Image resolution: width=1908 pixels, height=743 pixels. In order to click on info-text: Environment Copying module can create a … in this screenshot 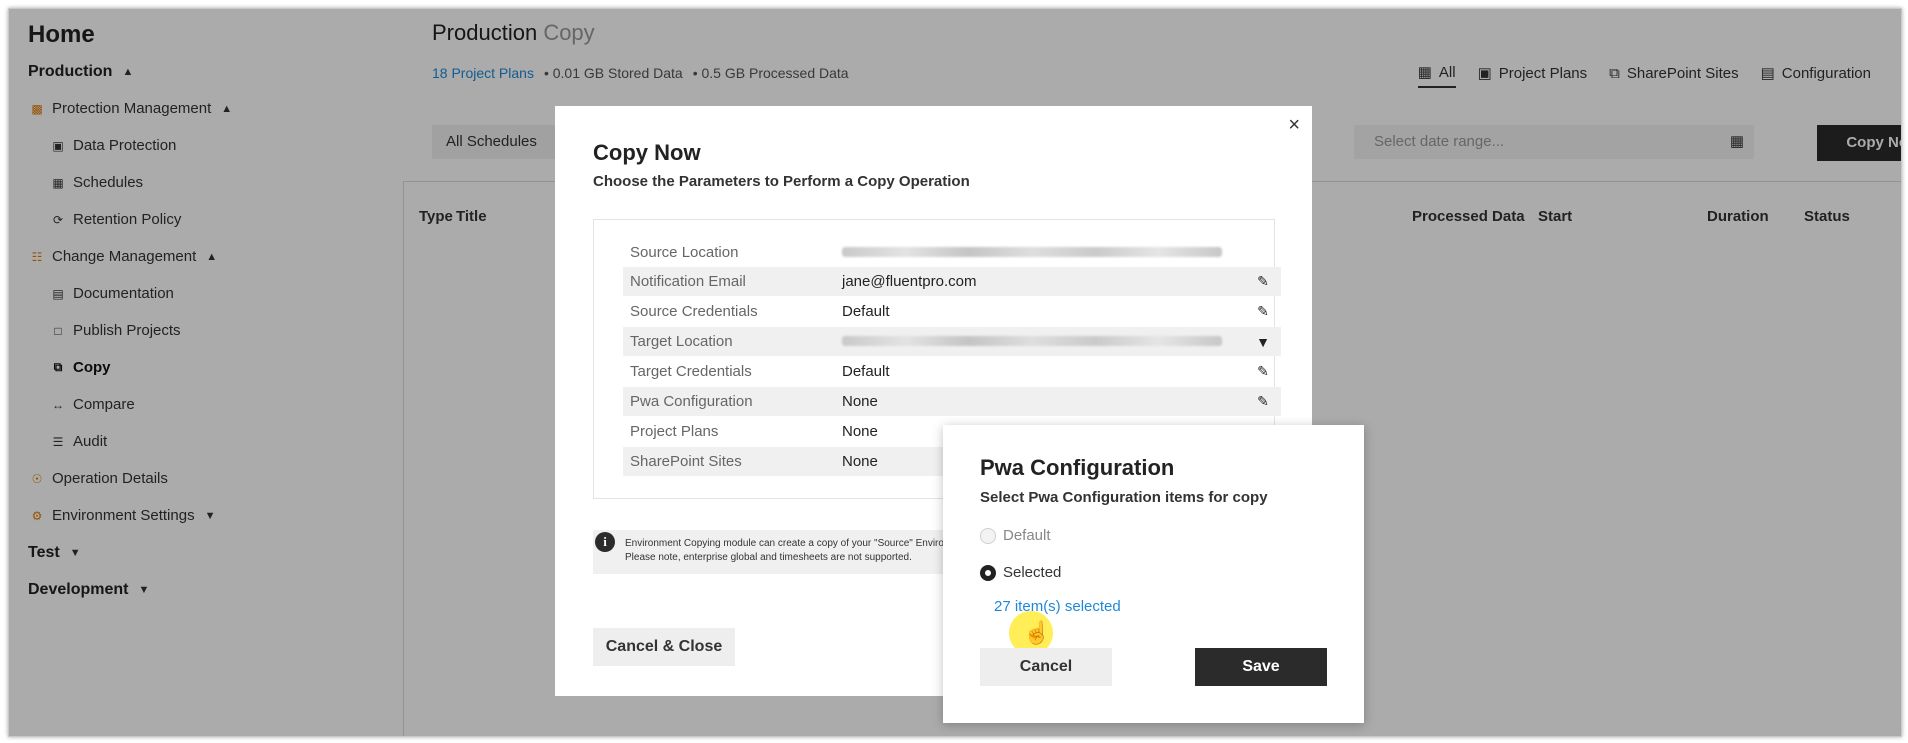, I will do `click(807, 551)`.